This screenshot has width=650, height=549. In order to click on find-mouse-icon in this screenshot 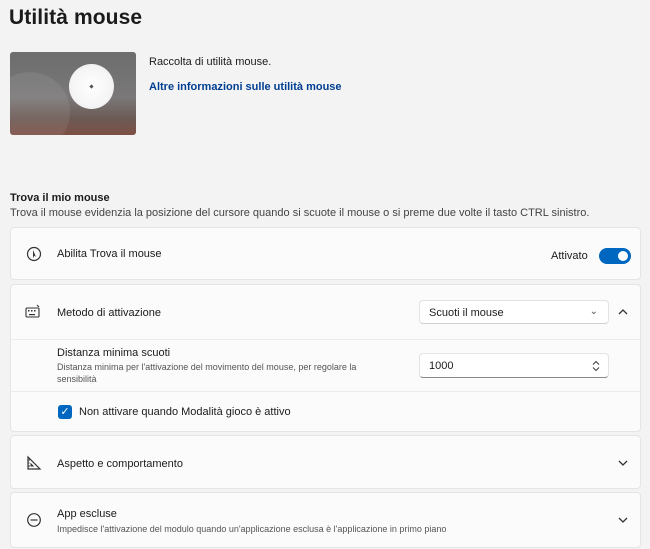, I will do `click(34, 254)`.